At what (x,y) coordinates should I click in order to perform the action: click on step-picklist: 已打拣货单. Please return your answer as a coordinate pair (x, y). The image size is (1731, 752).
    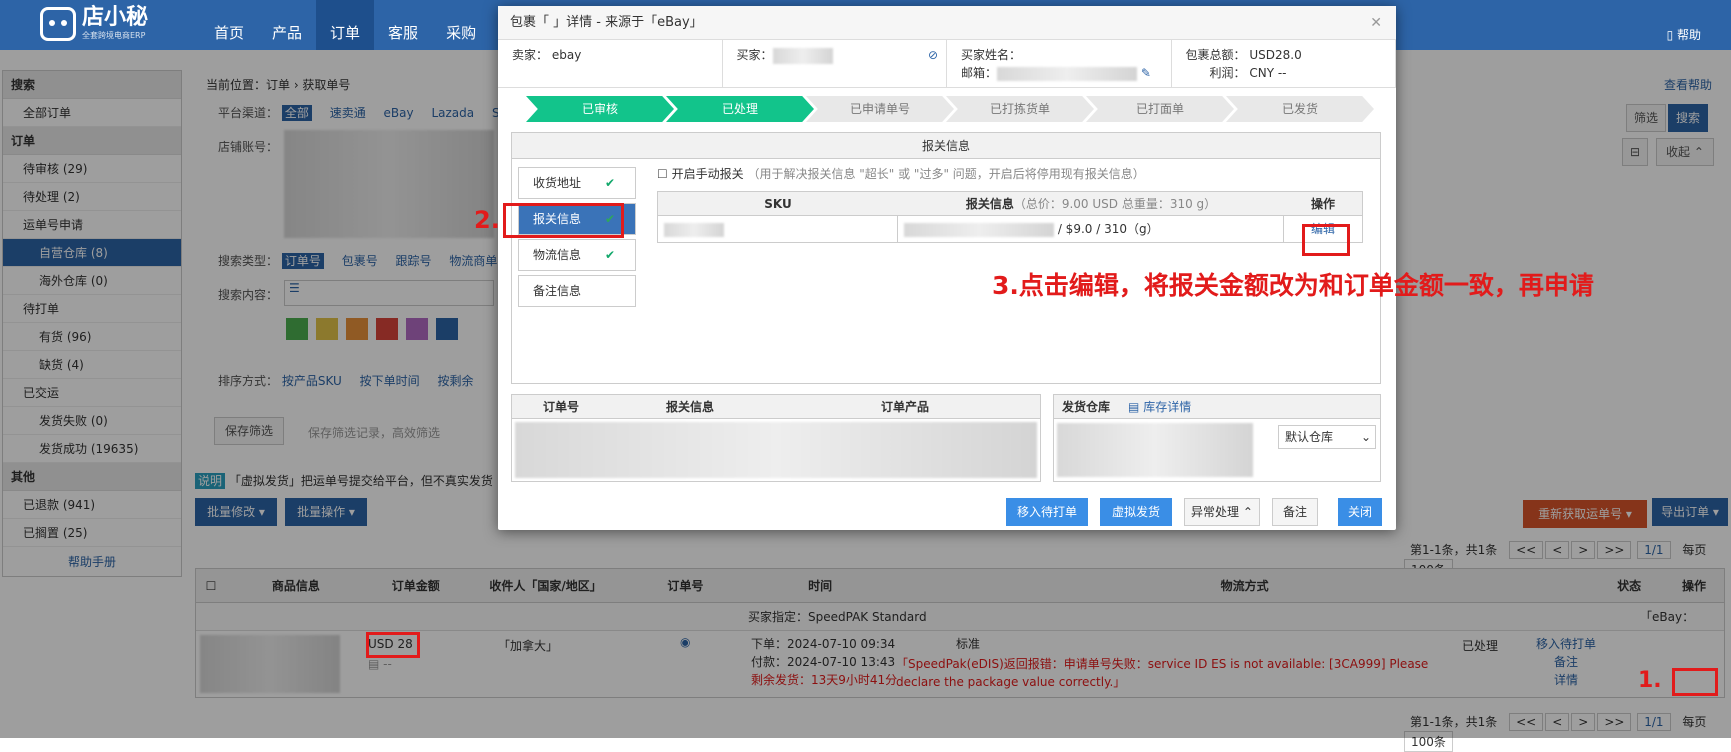
    Looking at the image, I should click on (1020, 109).